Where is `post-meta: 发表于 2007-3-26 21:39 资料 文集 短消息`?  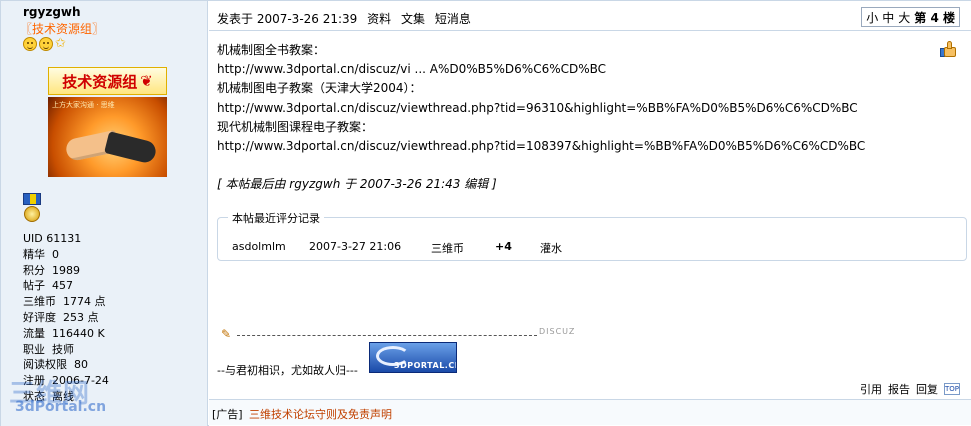 post-meta: 发表于 2007-3-26 21:39 资料 文集 短消息 is located at coordinates (347, 18).